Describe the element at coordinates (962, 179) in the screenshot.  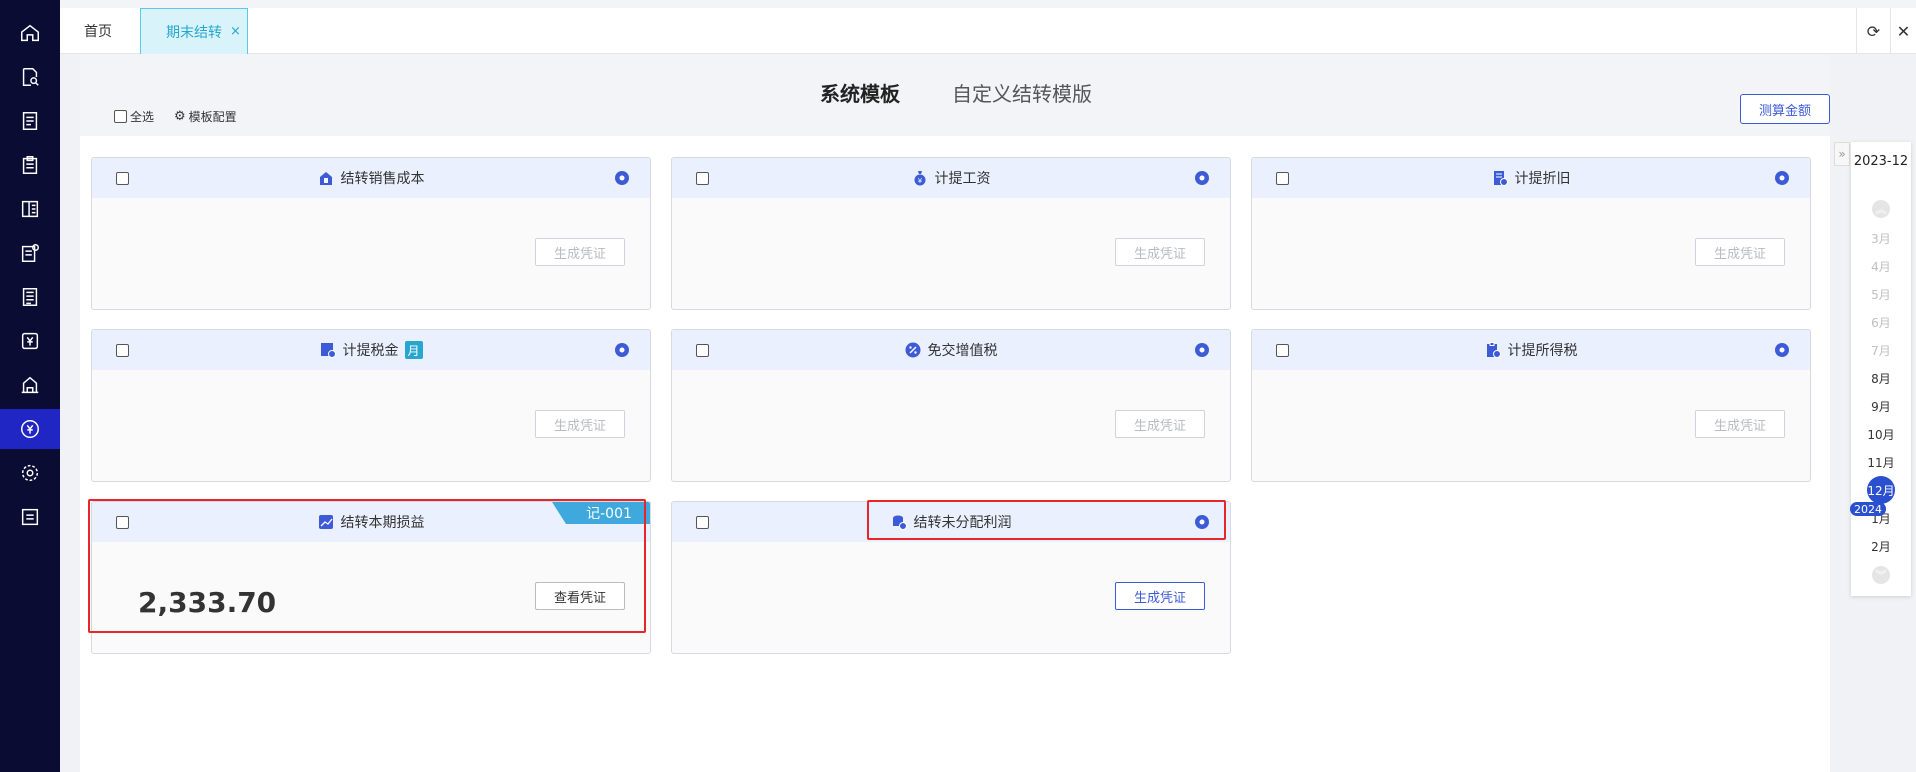
I see `card-title-text: 计提工资` at that location.